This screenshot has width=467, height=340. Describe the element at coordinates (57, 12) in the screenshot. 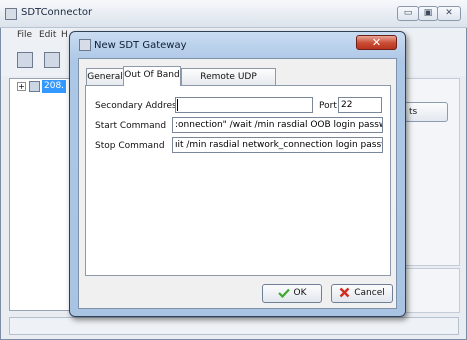

I see `main-window-title: SDTConnector` at that location.